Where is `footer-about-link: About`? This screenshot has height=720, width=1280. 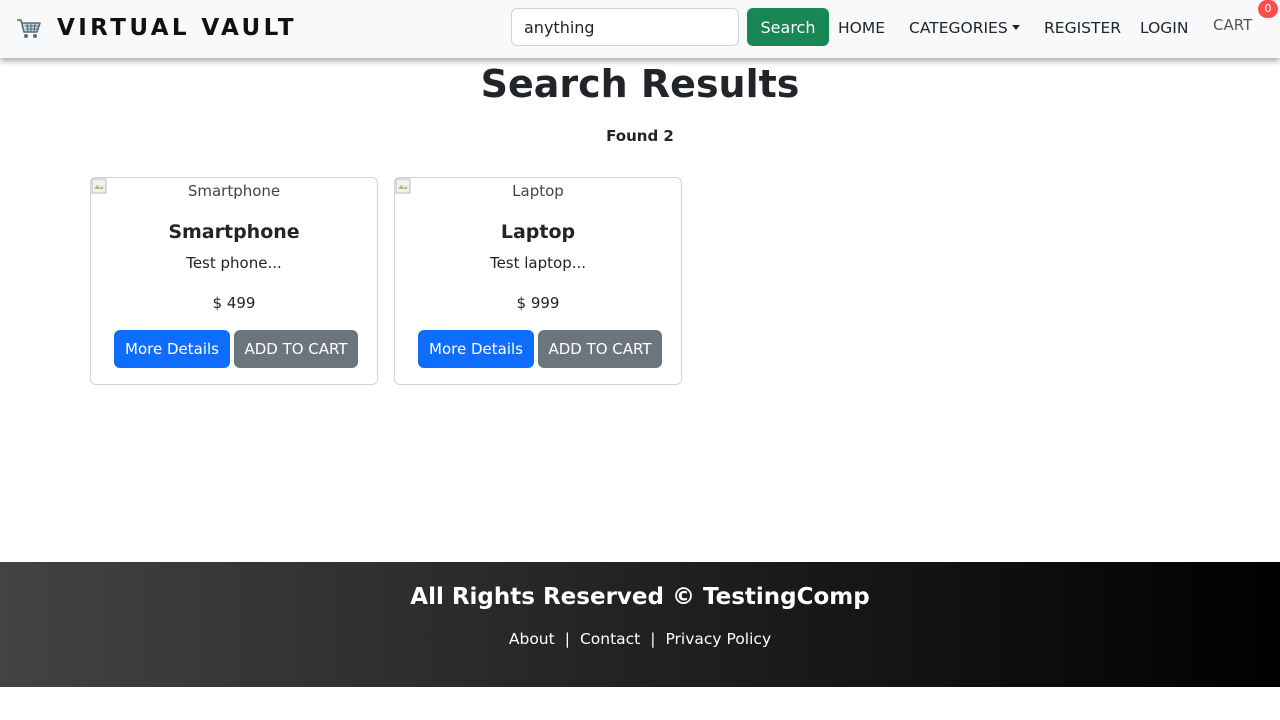
footer-about-link: About is located at coordinates (532, 639).